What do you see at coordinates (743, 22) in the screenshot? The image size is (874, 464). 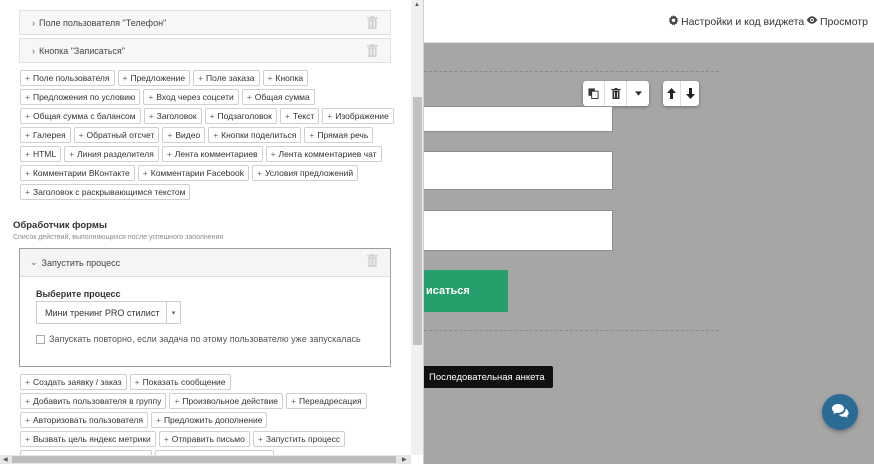 I see `widget-settings-label: Настройки и код виджета` at bounding box center [743, 22].